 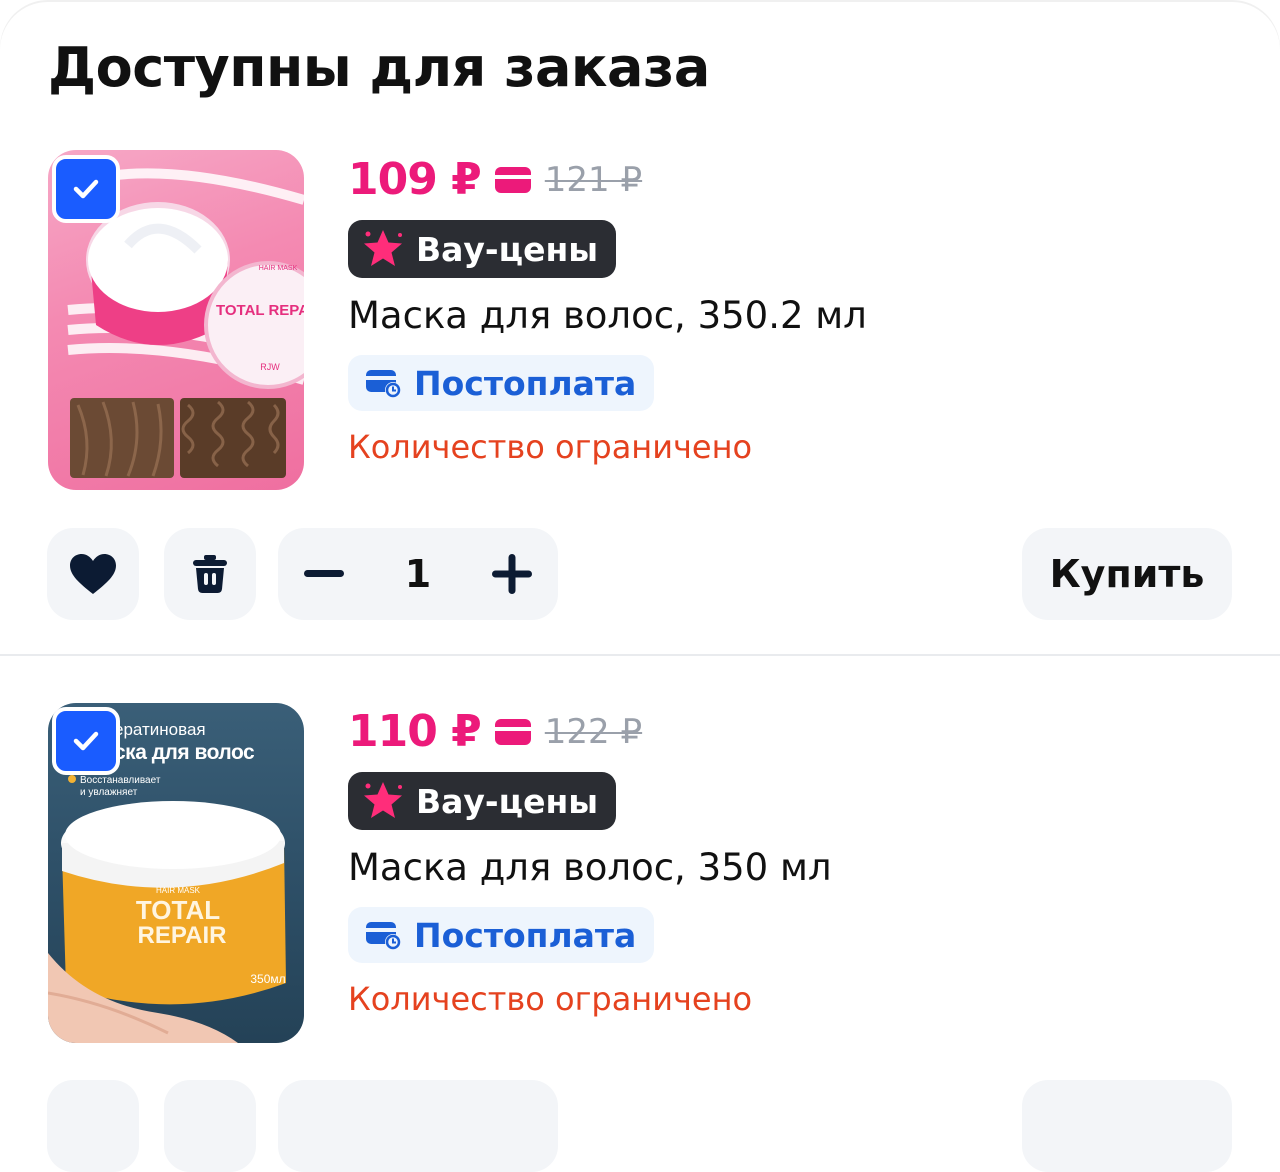 What do you see at coordinates (160, 729) in the screenshot?
I see `image-headline-1: ератиновая` at bounding box center [160, 729].